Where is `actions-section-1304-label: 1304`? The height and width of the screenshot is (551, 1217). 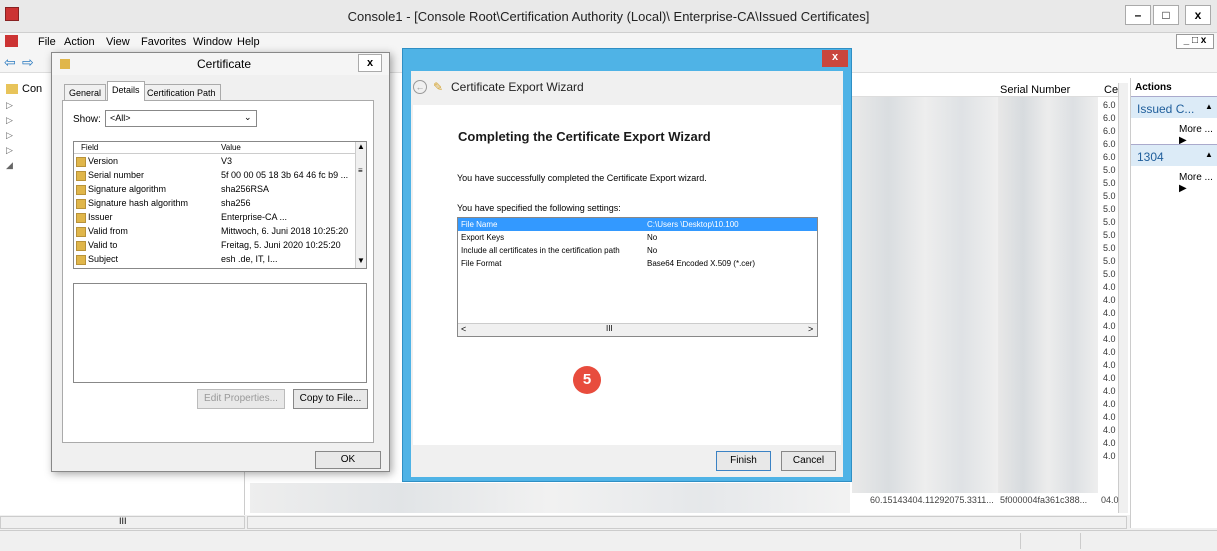
actions-section-1304-label: 1304 is located at coordinates (1150, 157).